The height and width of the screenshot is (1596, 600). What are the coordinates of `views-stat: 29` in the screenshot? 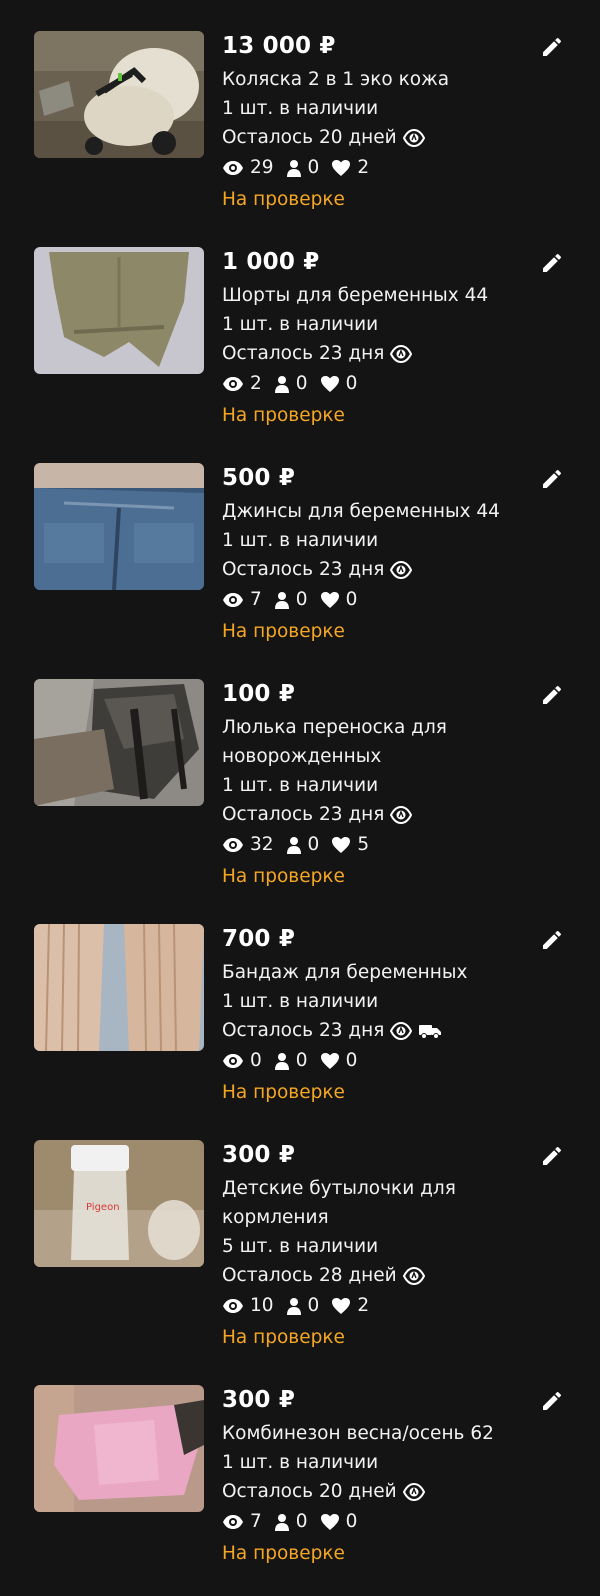 It's located at (248, 168).